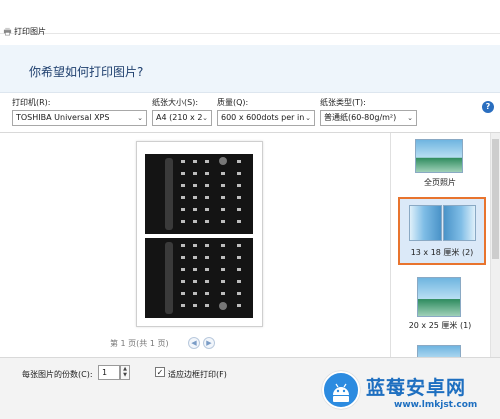 The width and height of the screenshot is (500, 419). Describe the element at coordinates (440, 325) in the screenshot. I see `layout-label: 20 x 25 厘米 (1)` at that location.